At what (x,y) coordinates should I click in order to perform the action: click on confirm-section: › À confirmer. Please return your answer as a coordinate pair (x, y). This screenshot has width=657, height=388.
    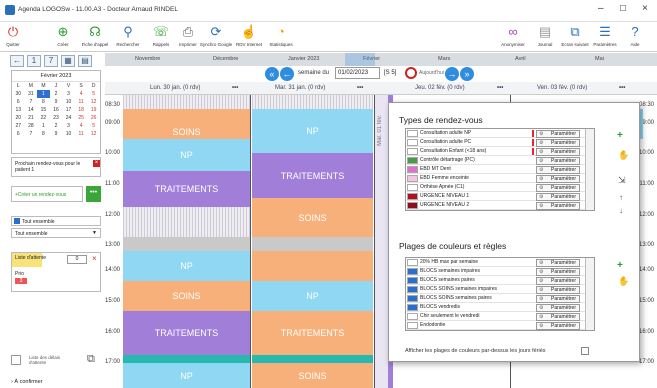
    Looking at the image, I should click on (27, 382).